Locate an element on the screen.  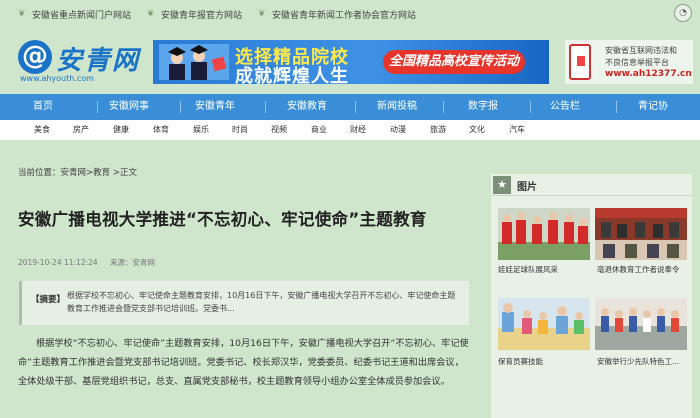
logo-name: 安青网 is located at coordinates (98, 61).